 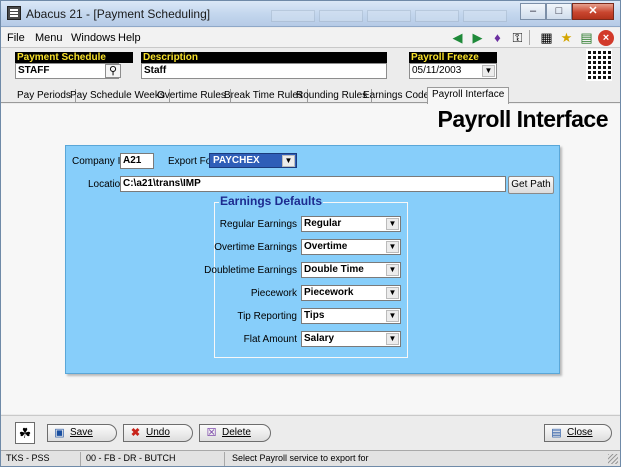 I want to click on freeze-date-field: 05/11/2003 ▼, so click(x=453, y=71).